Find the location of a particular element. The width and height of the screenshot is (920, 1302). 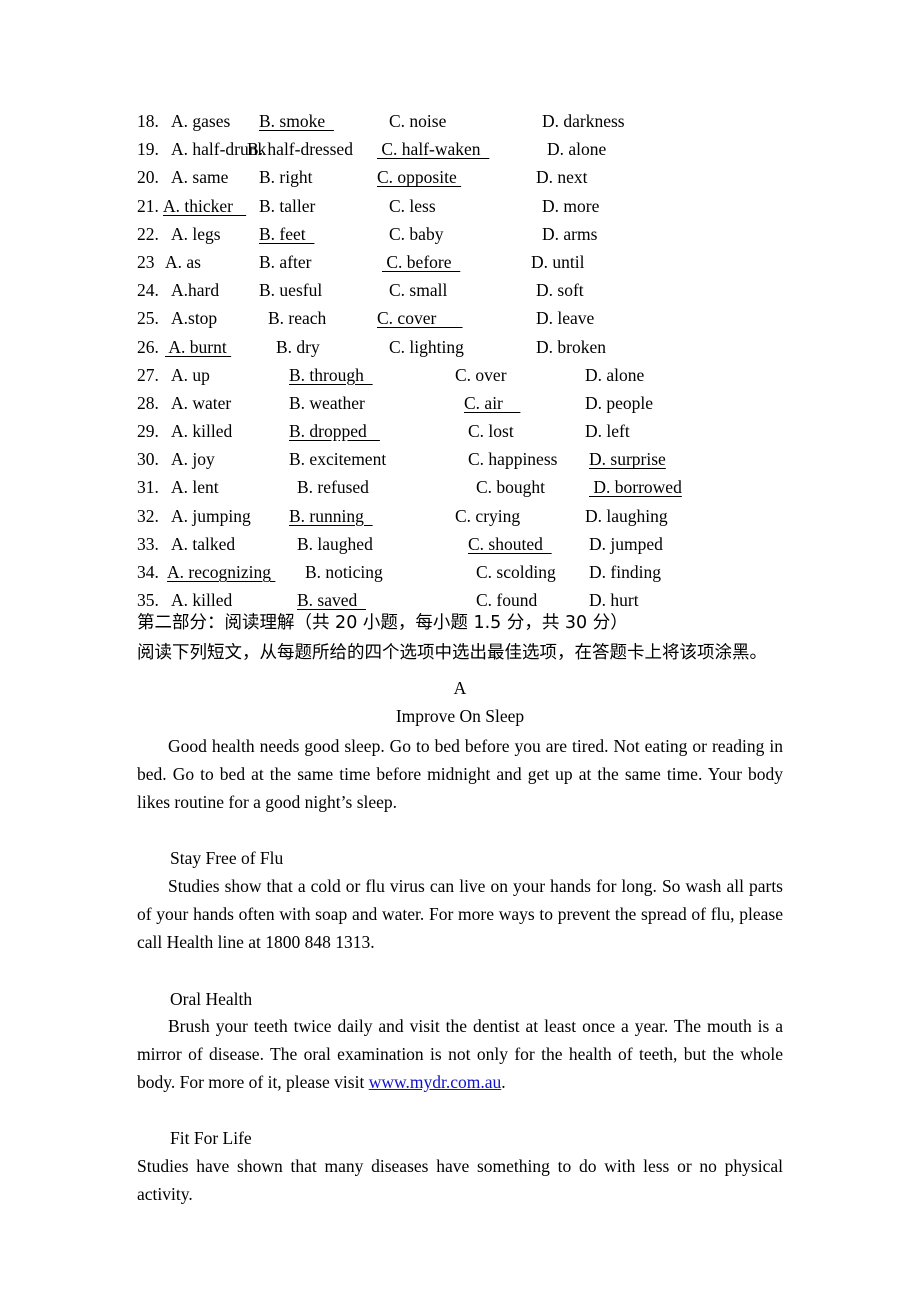

option-b-selected: B. running is located at coordinates (331, 516).